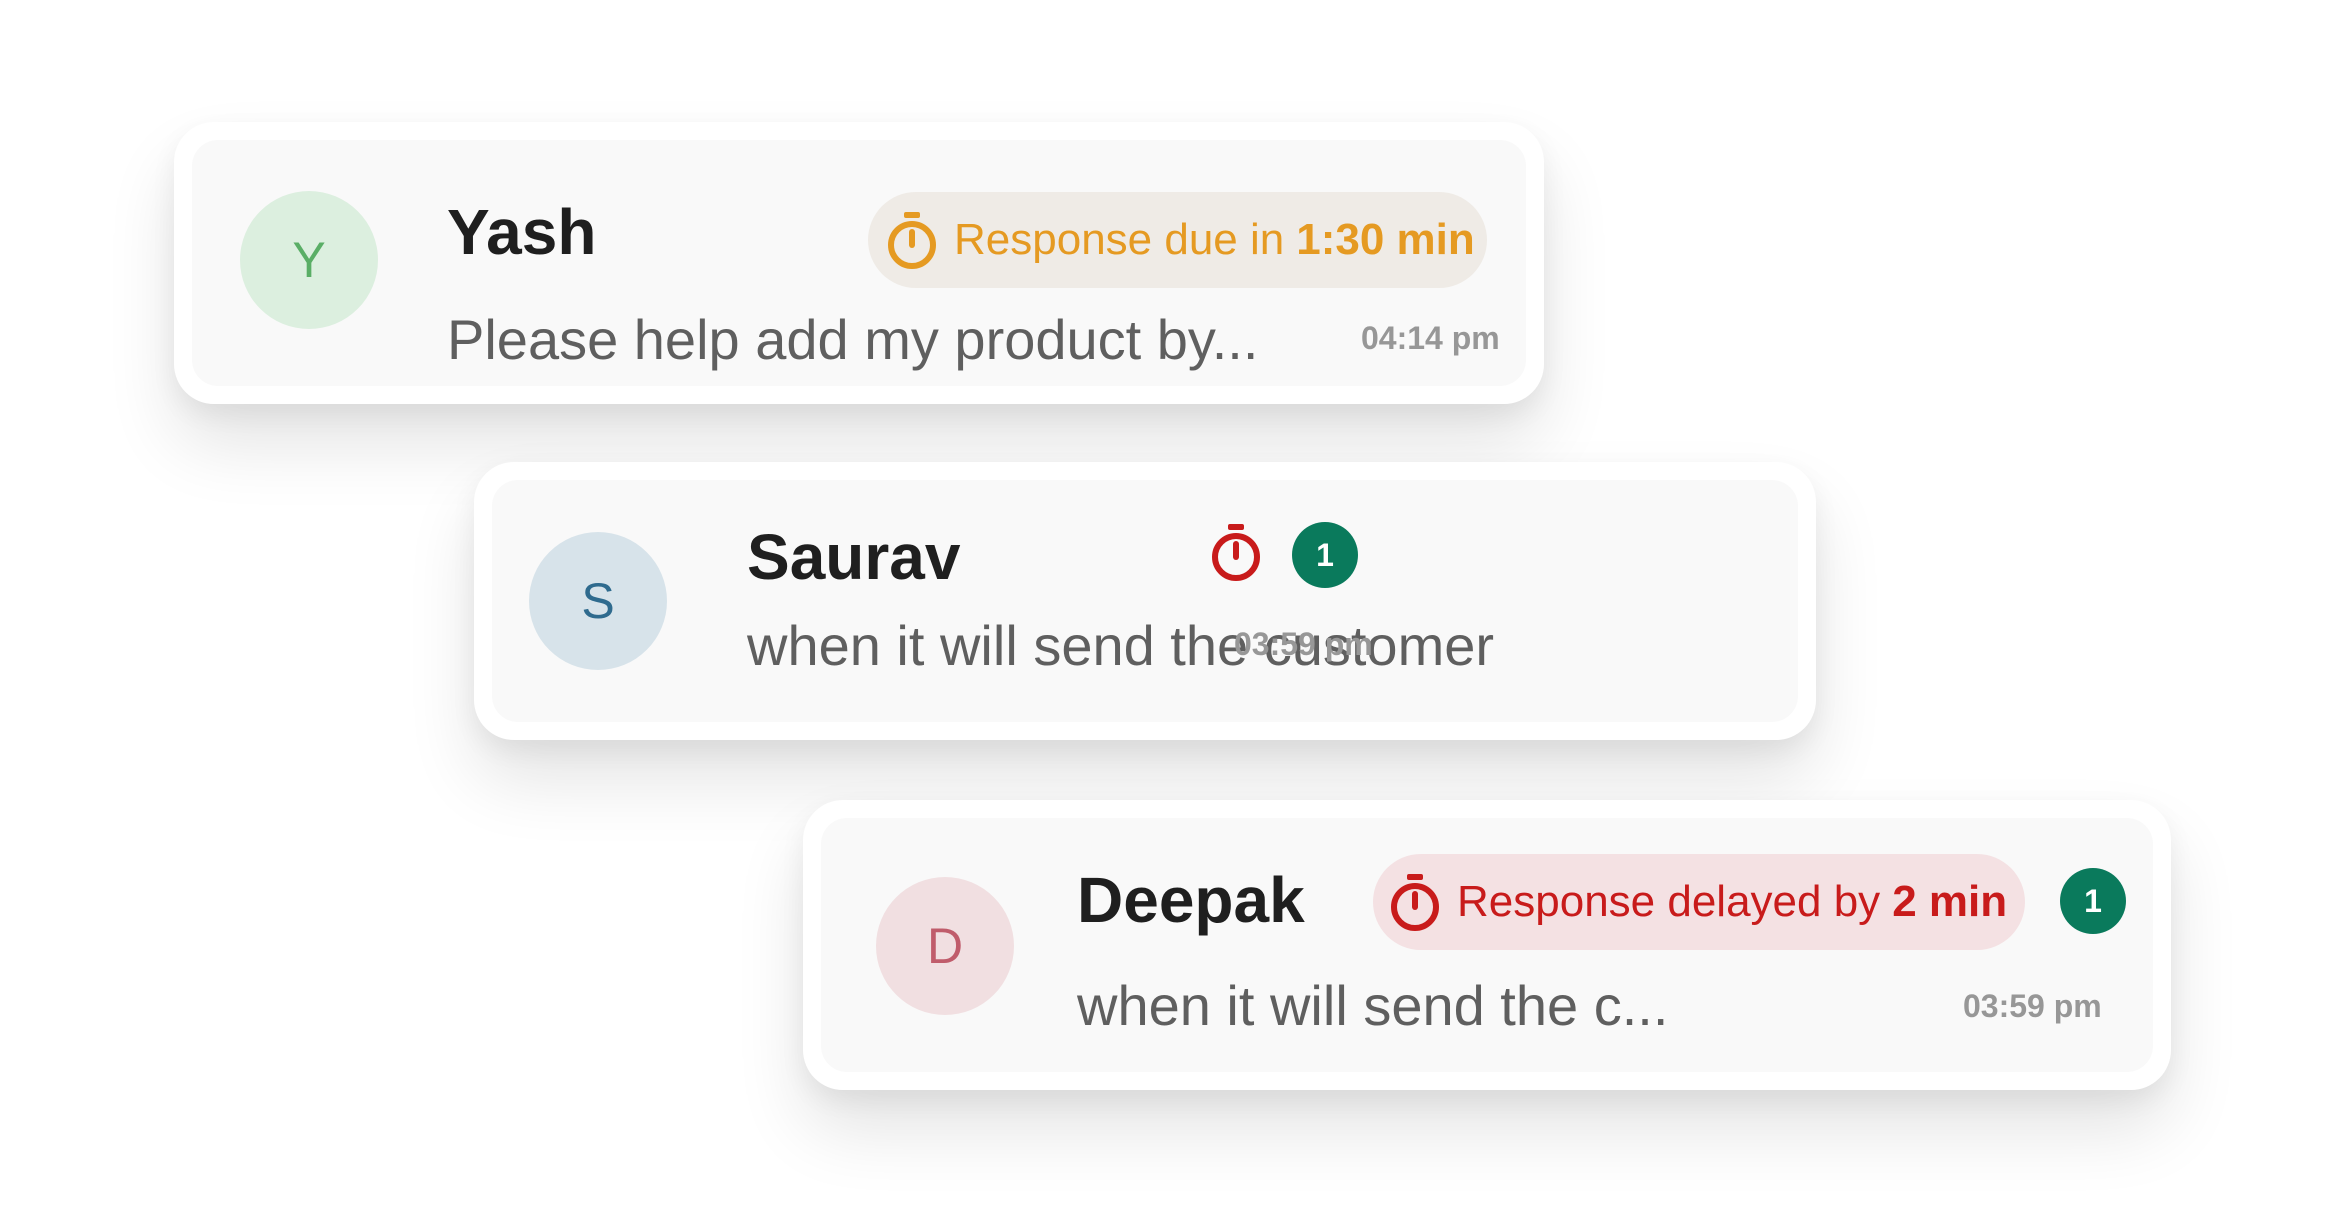  I want to click on response-due-badge: Response due in 1:30 min, so click(1177, 240).